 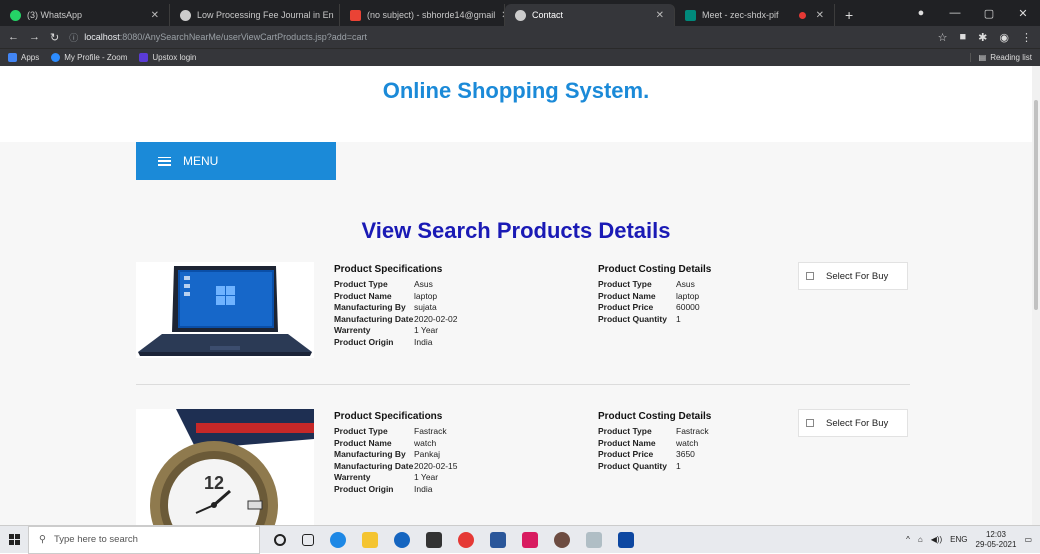 What do you see at coordinates (14, 540) in the screenshot?
I see `windows-start-button` at bounding box center [14, 540].